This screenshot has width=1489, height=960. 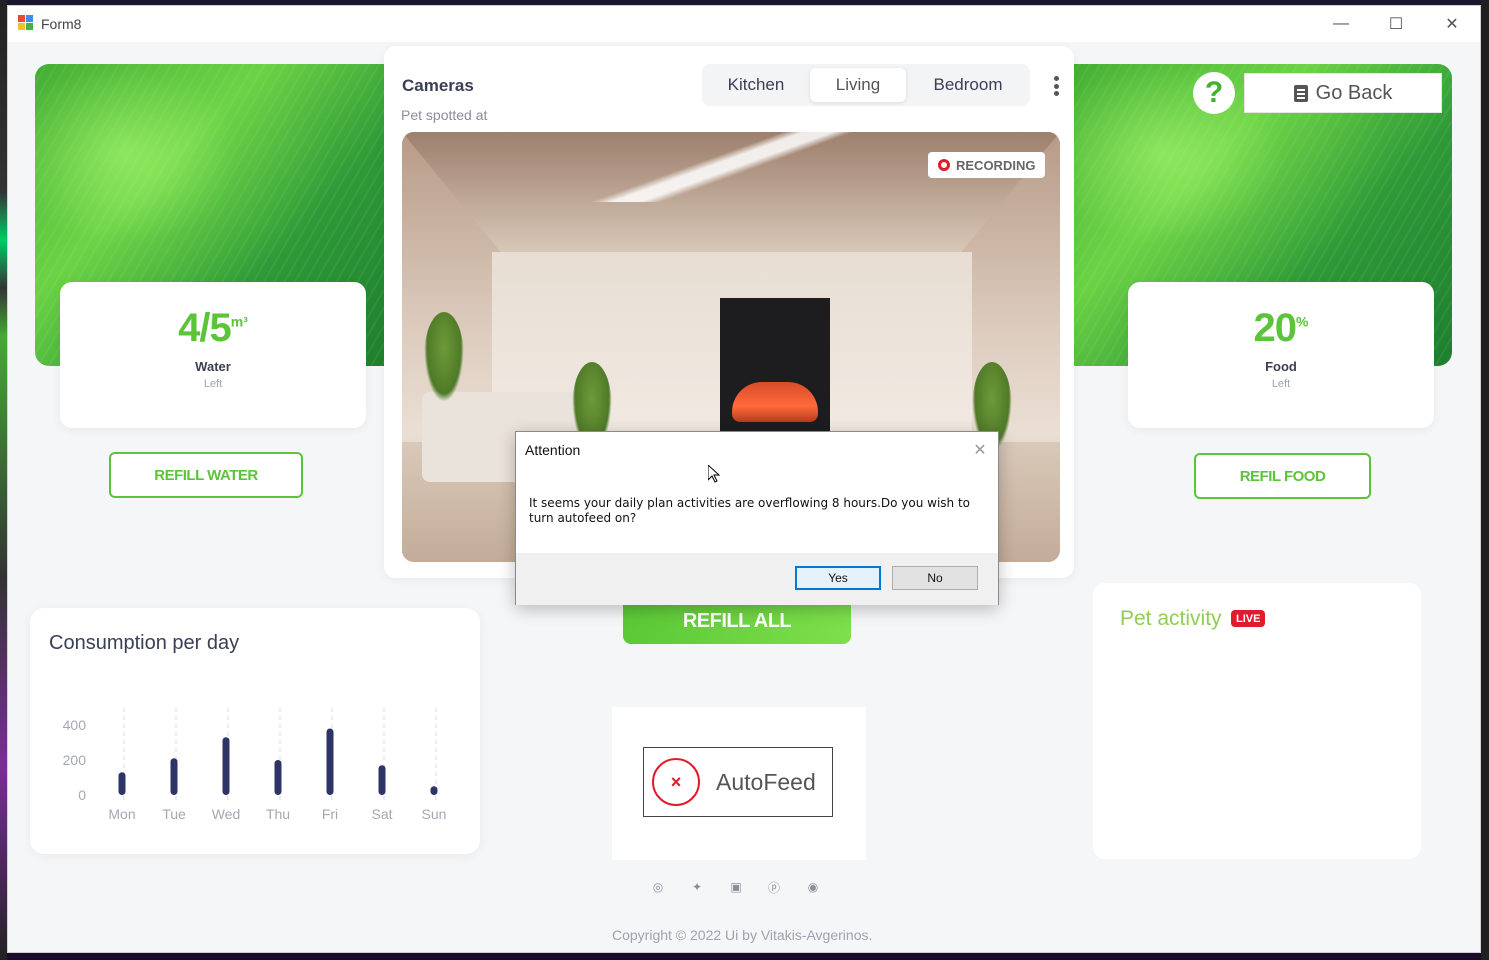 I want to click on water-value-row: 4/5m³, so click(x=213, y=328).